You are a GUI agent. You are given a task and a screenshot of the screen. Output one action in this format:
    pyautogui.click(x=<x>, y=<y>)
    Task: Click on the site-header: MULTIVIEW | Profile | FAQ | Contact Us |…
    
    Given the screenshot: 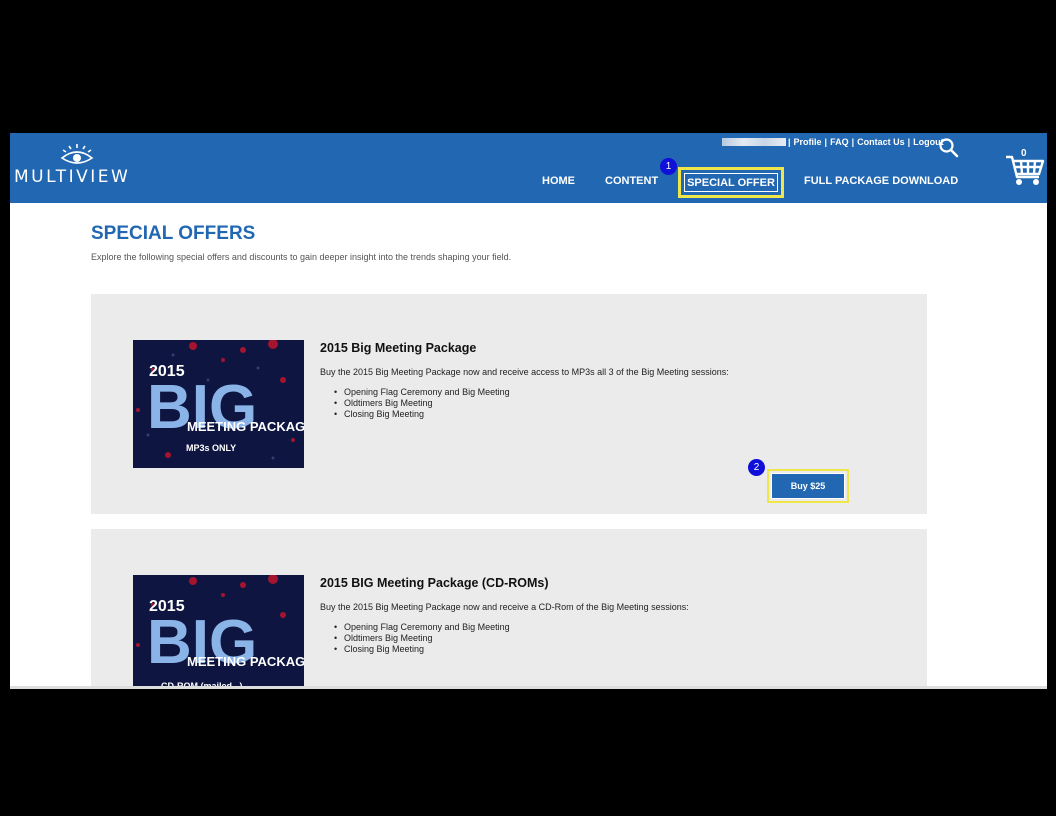 What is the action you would take?
    pyautogui.click(x=528, y=168)
    